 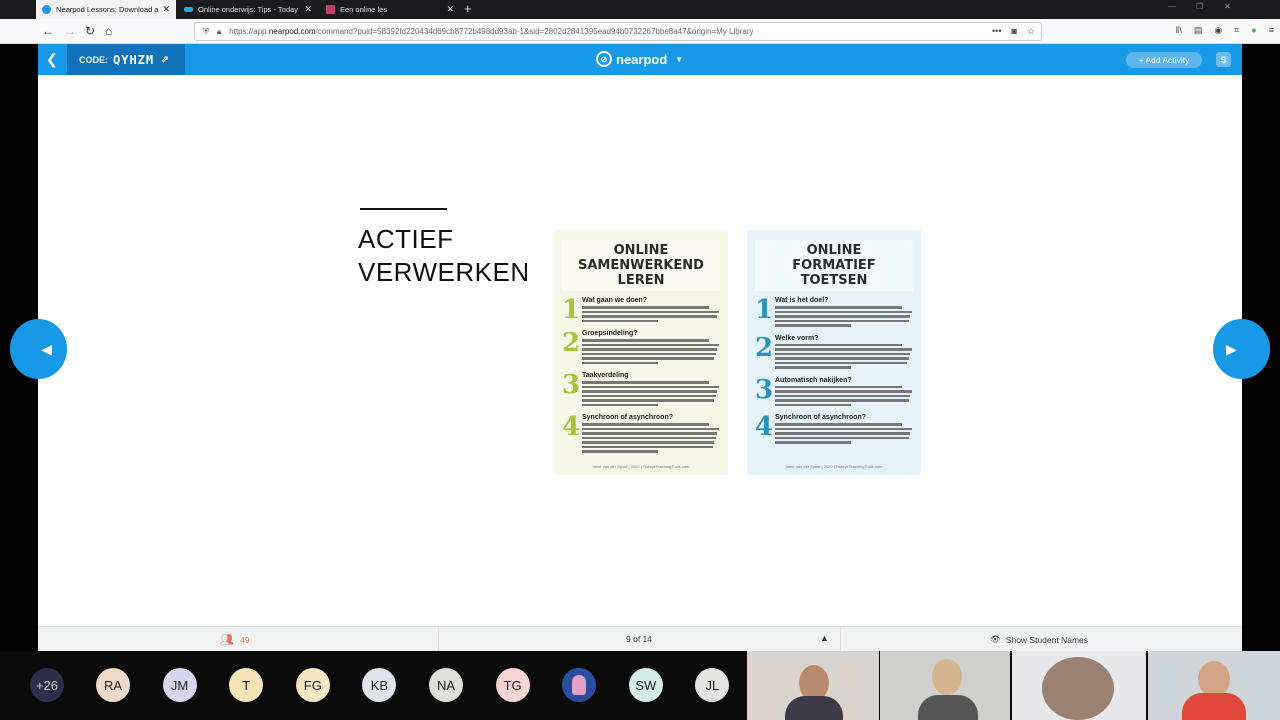 What do you see at coordinates (38, 349) in the screenshot?
I see `previous-slide-button: ◀` at bounding box center [38, 349].